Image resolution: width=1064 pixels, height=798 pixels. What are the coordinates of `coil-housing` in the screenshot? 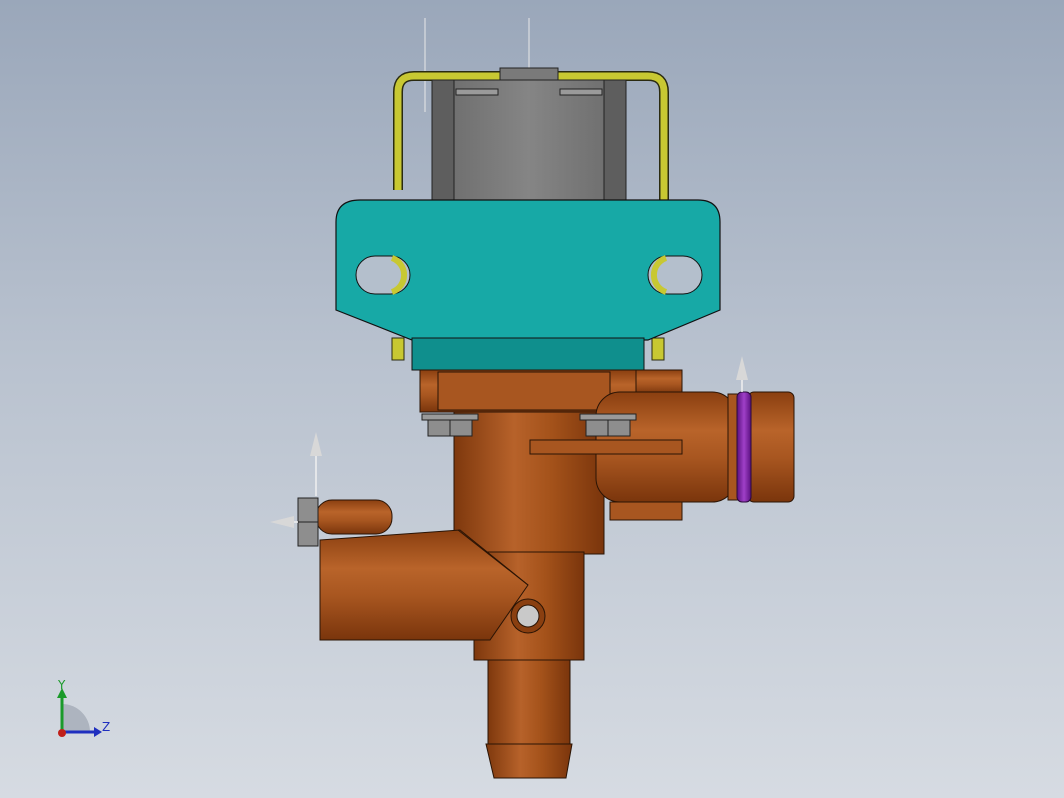 It's located at (529, 136).